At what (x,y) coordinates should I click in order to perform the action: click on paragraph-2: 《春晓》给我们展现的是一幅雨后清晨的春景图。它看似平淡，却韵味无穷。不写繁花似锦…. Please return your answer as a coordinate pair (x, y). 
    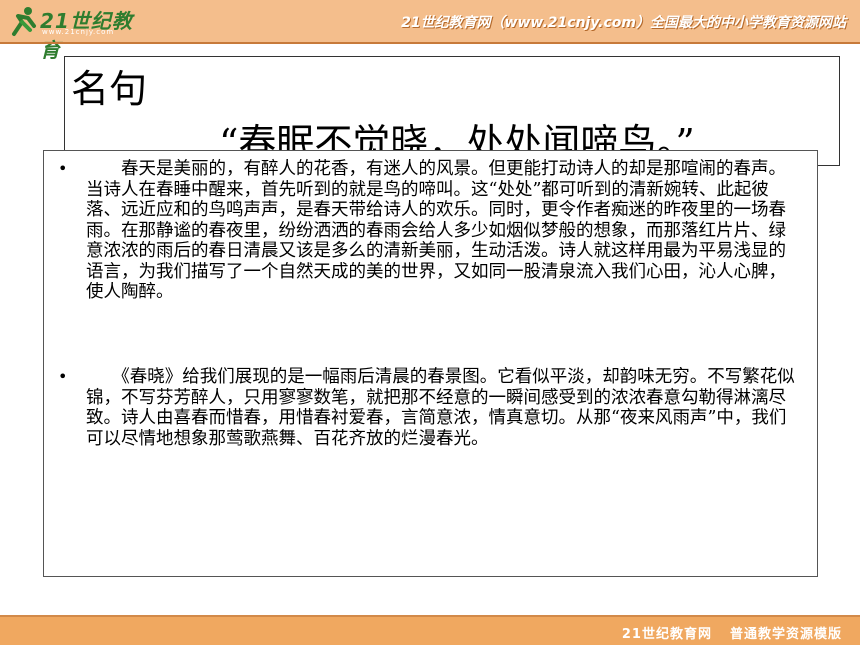
    Looking at the image, I should click on (440, 408).